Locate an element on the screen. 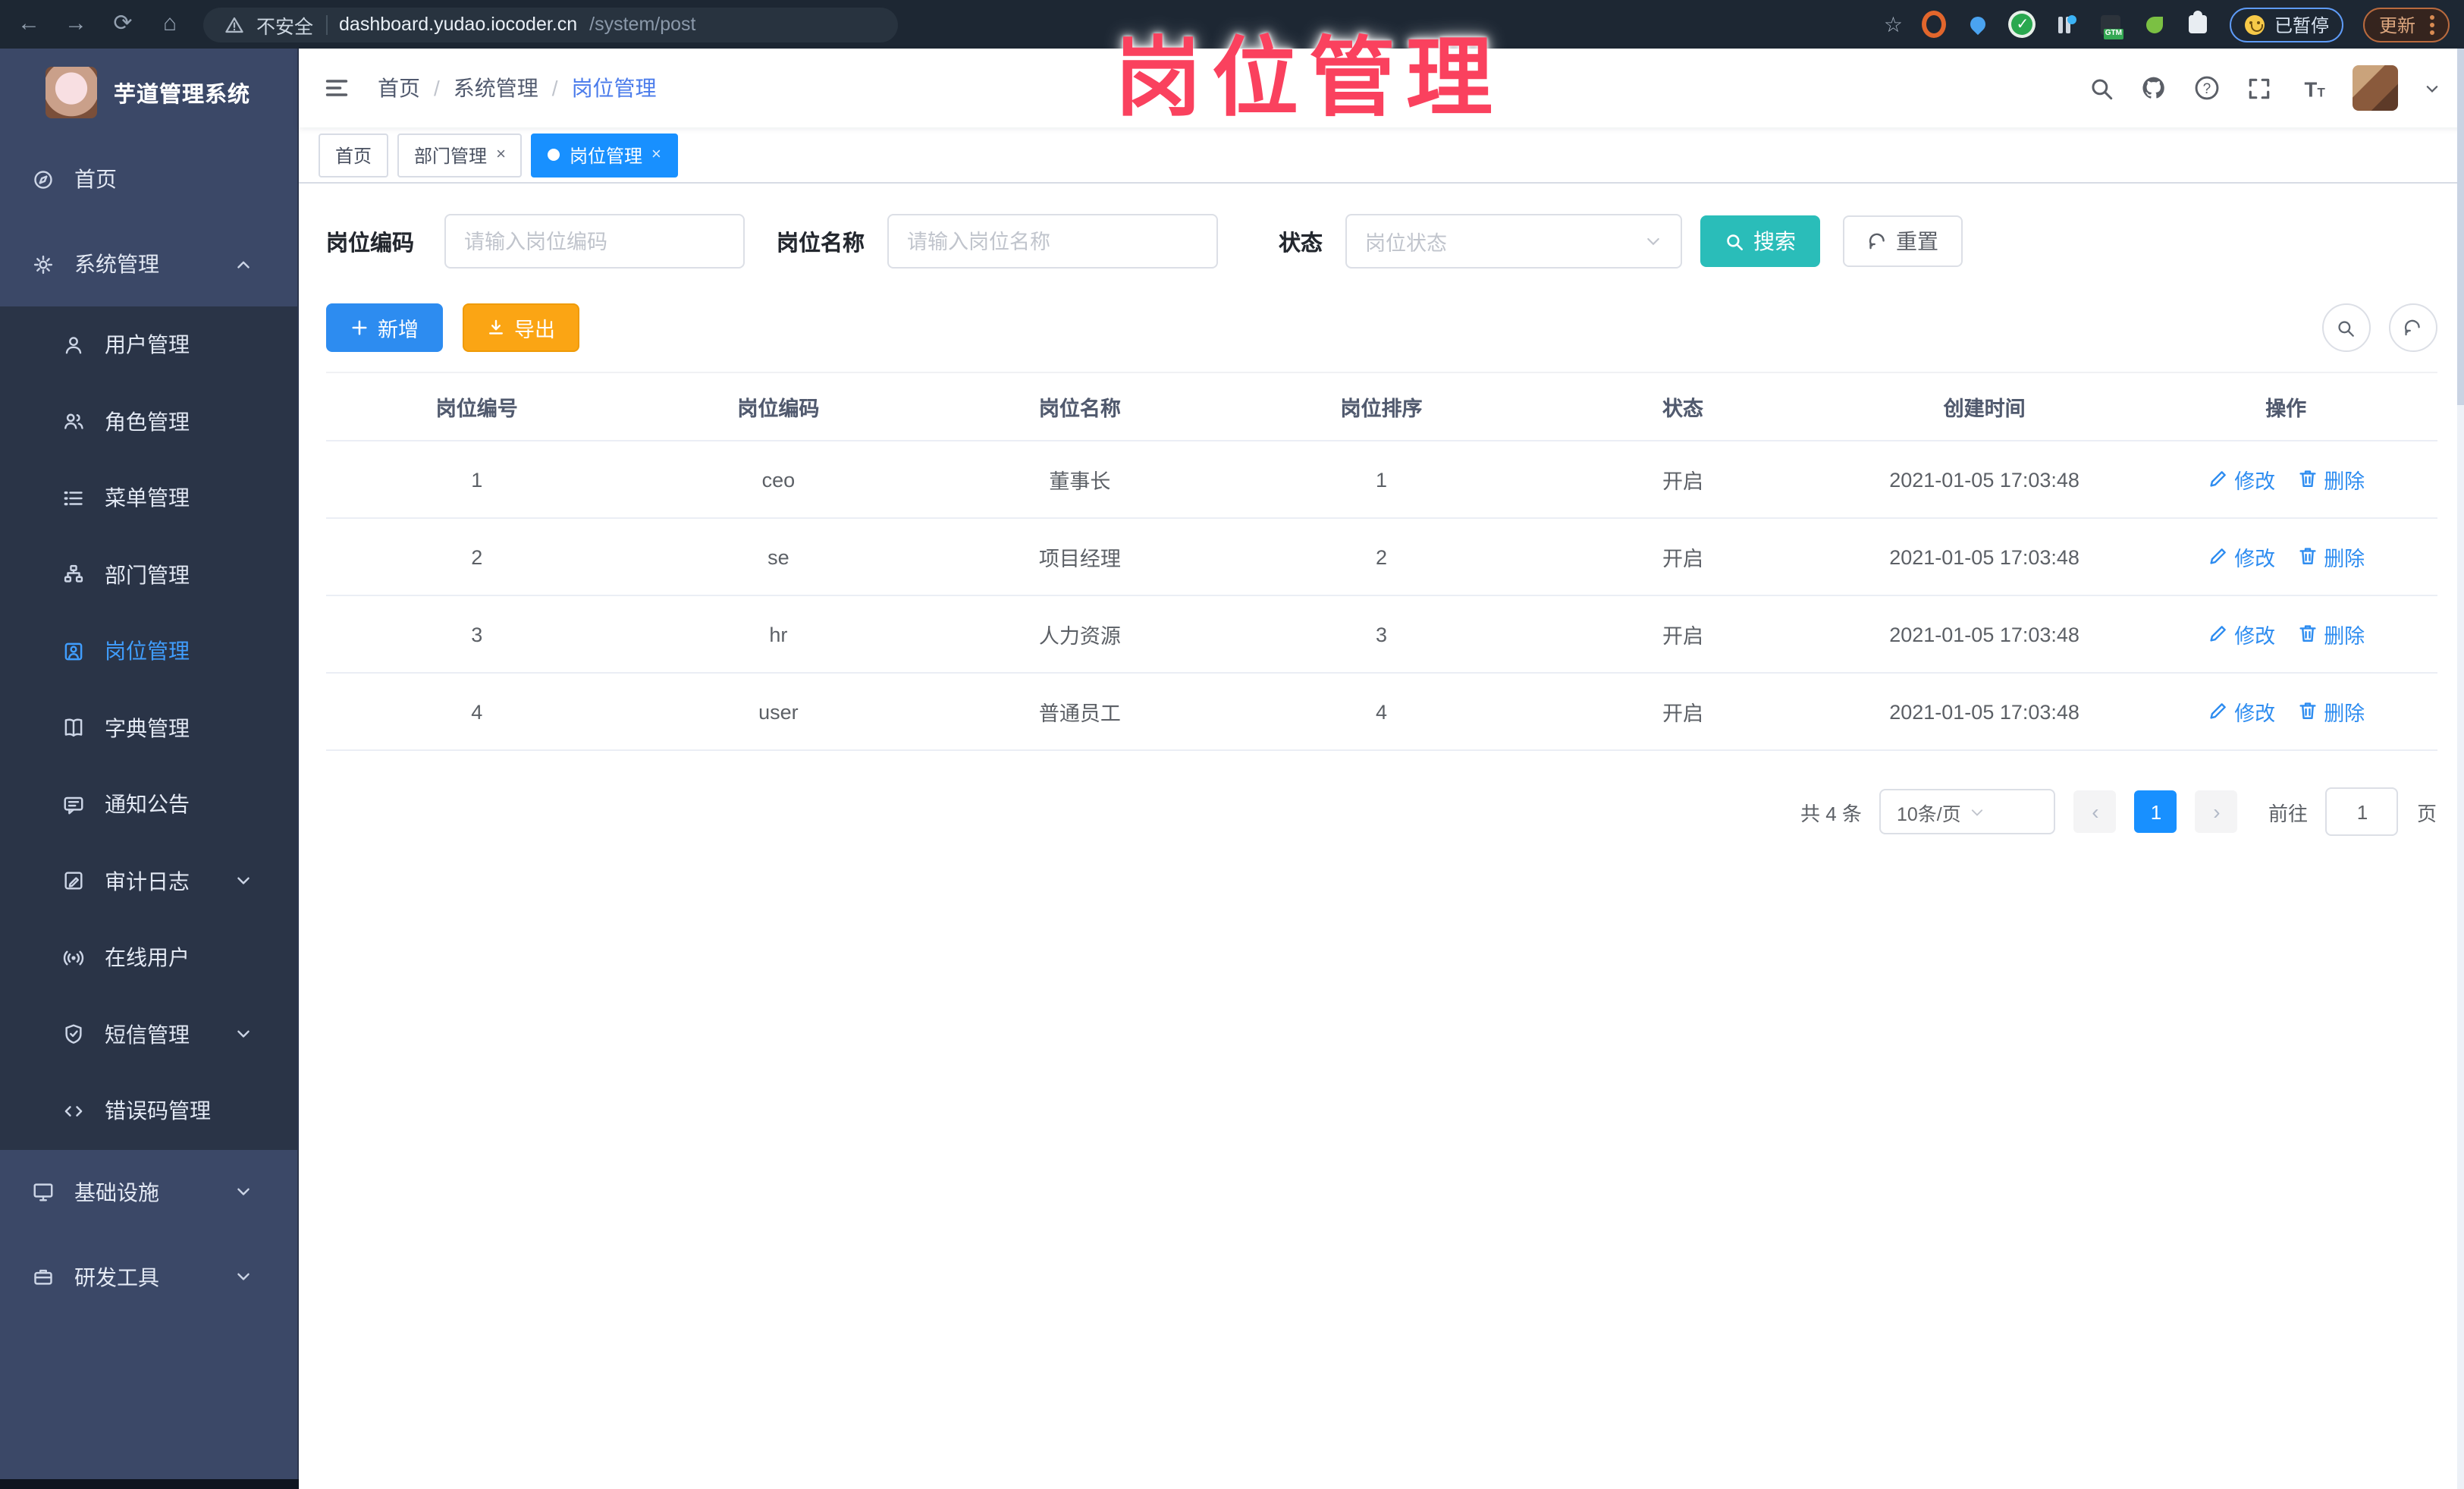  extension-green-check-icon: ✓ is located at coordinates (2022, 24).